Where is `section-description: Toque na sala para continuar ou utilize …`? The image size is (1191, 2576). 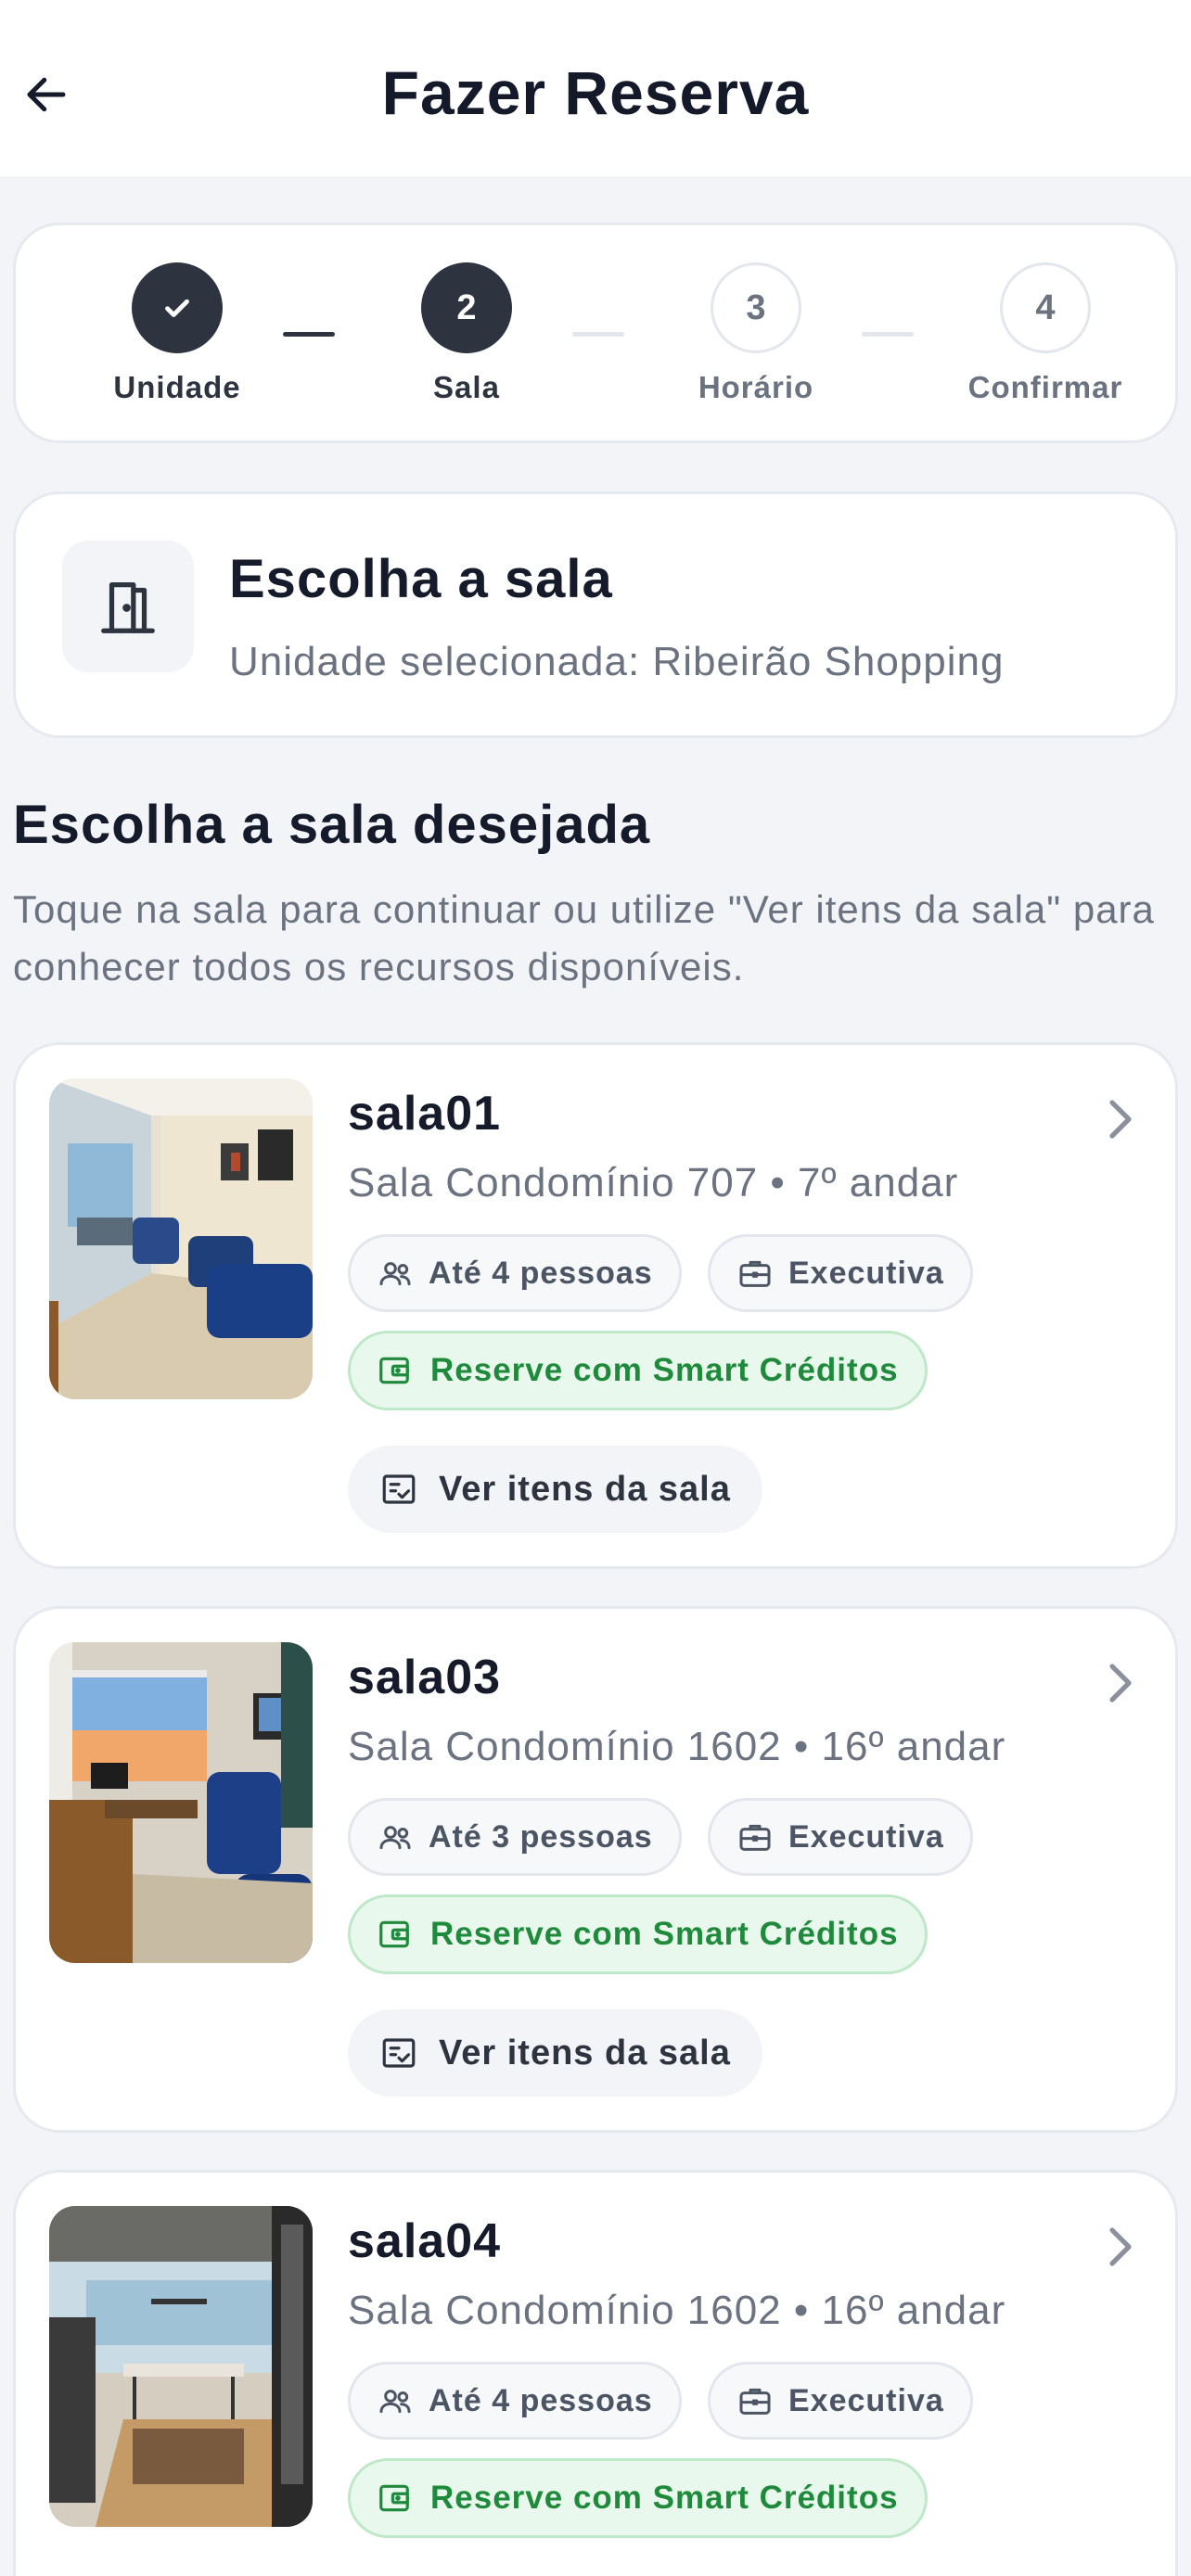 section-description: Toque na sala para continuar ou utilize … is located at coordinates (584, 937).